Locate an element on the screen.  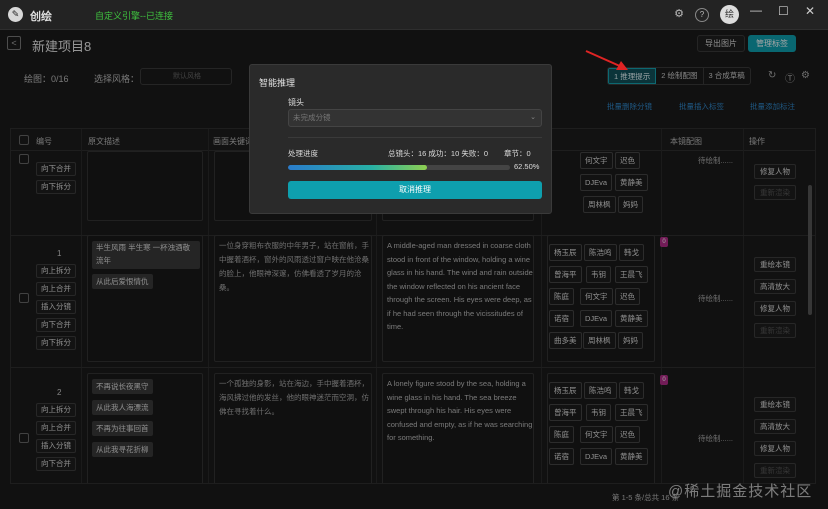
title-bar: ✎ 创绘 自定义引擎--已连接 ⚙ ? 绘 — ☐ ✕ is located at coordinates (414, 15).